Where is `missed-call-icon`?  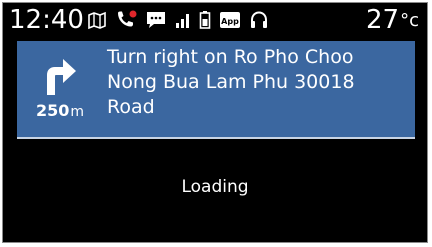
missed-call-icon is located at coordinates (126, 20).